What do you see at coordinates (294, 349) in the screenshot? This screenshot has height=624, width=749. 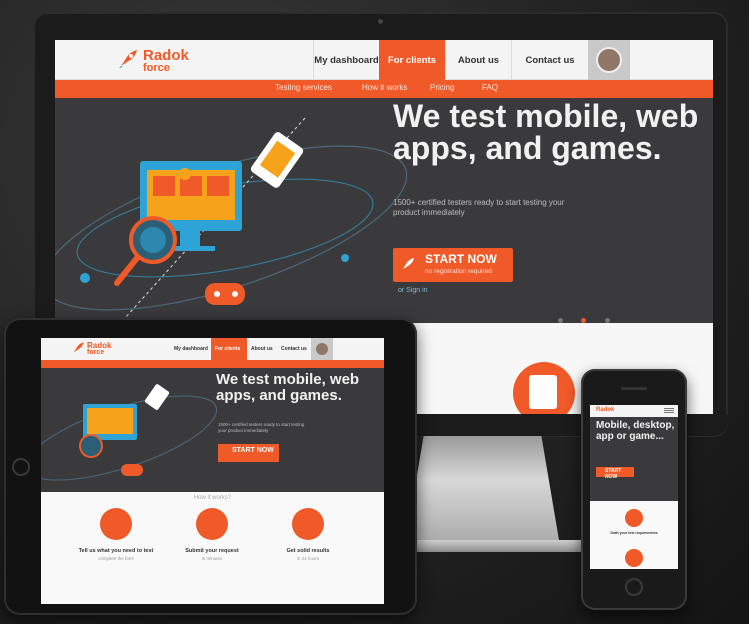 I see `tablet-tab-contact: Contact us` at bounding box center [294, 349].